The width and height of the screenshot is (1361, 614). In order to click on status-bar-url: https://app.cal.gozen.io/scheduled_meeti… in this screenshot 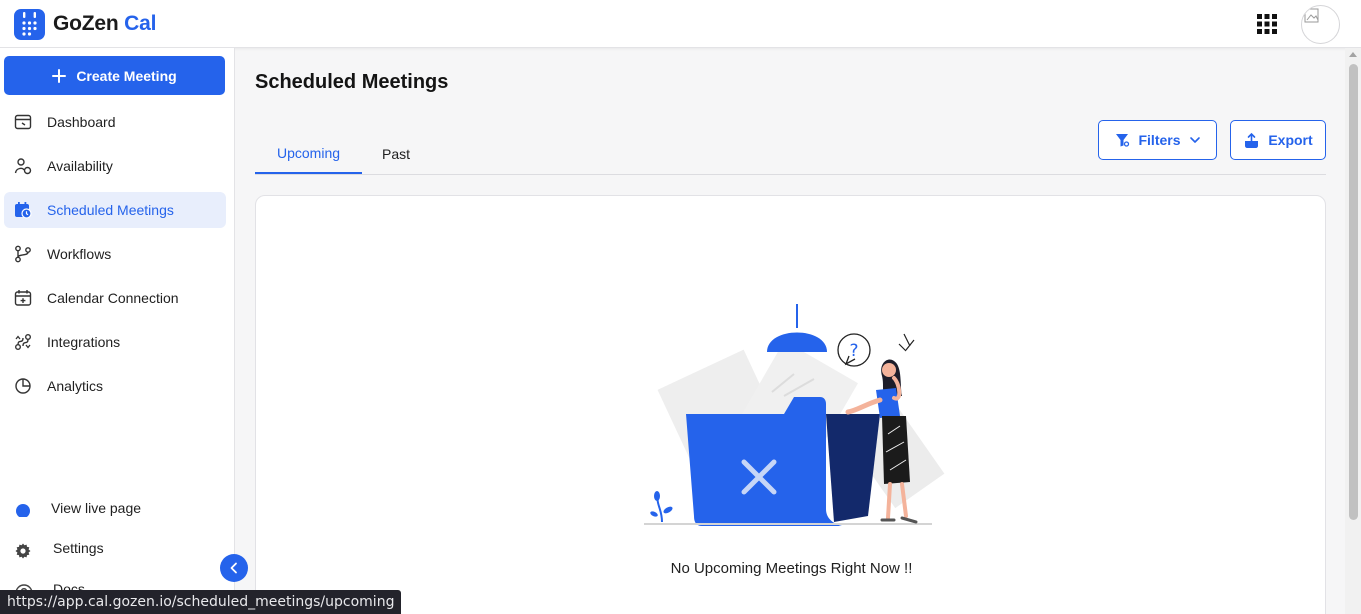, I will do `click(201, 602)`.